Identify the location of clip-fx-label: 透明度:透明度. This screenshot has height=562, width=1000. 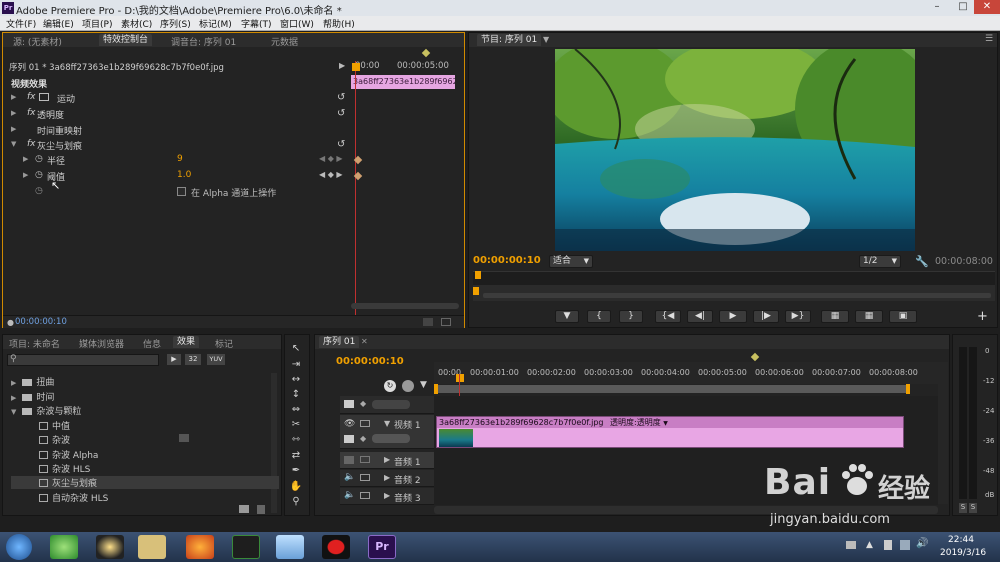
(635, 422).